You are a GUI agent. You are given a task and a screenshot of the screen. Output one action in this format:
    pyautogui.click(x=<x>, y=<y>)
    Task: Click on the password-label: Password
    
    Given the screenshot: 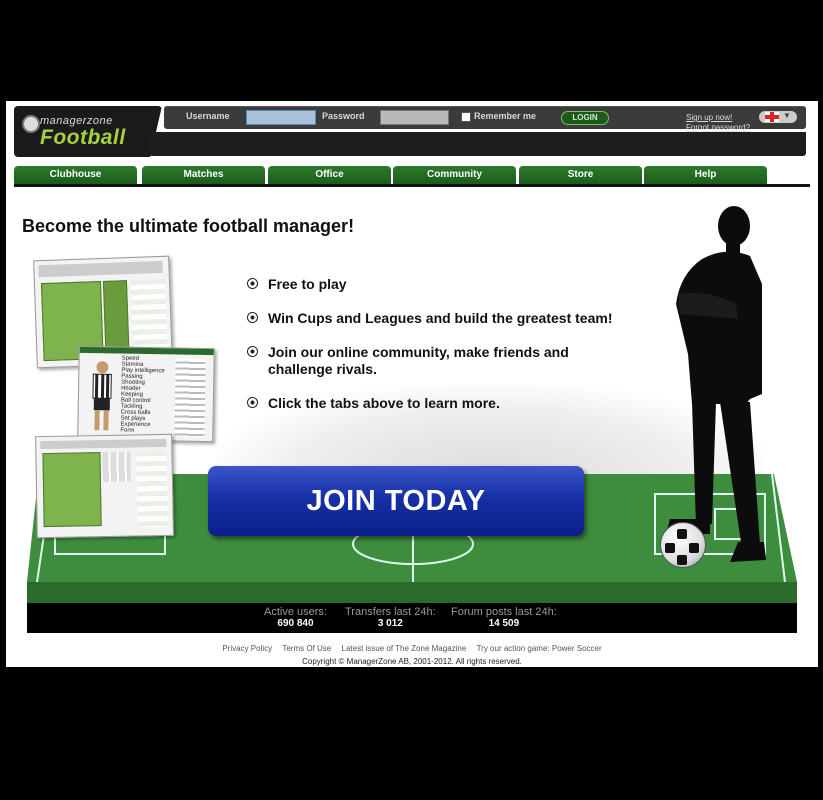 What is the action you would take?
    pyautogui.click(x=343, y=116)
    